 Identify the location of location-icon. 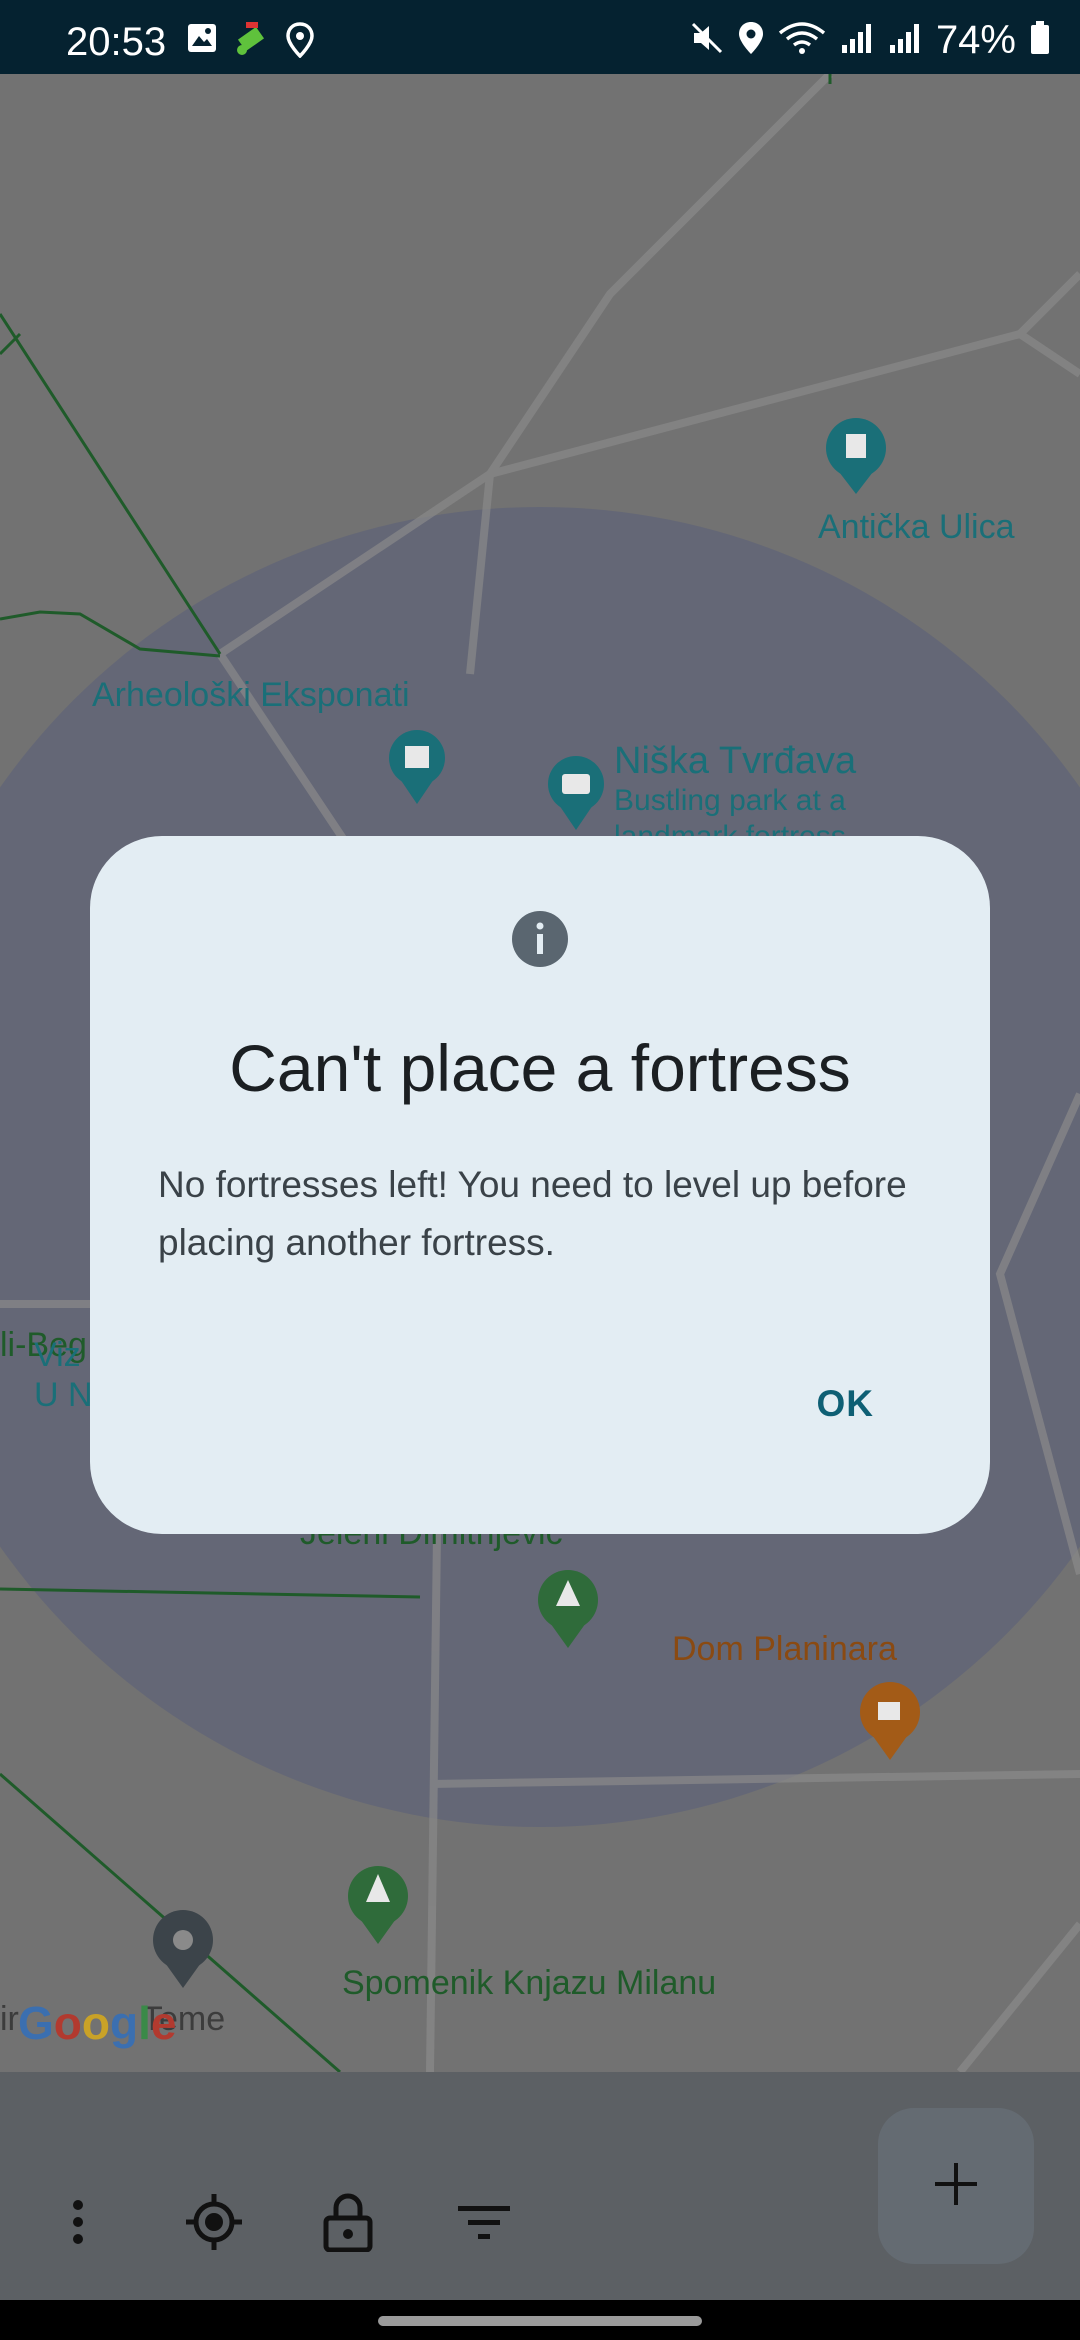
(751, 40).